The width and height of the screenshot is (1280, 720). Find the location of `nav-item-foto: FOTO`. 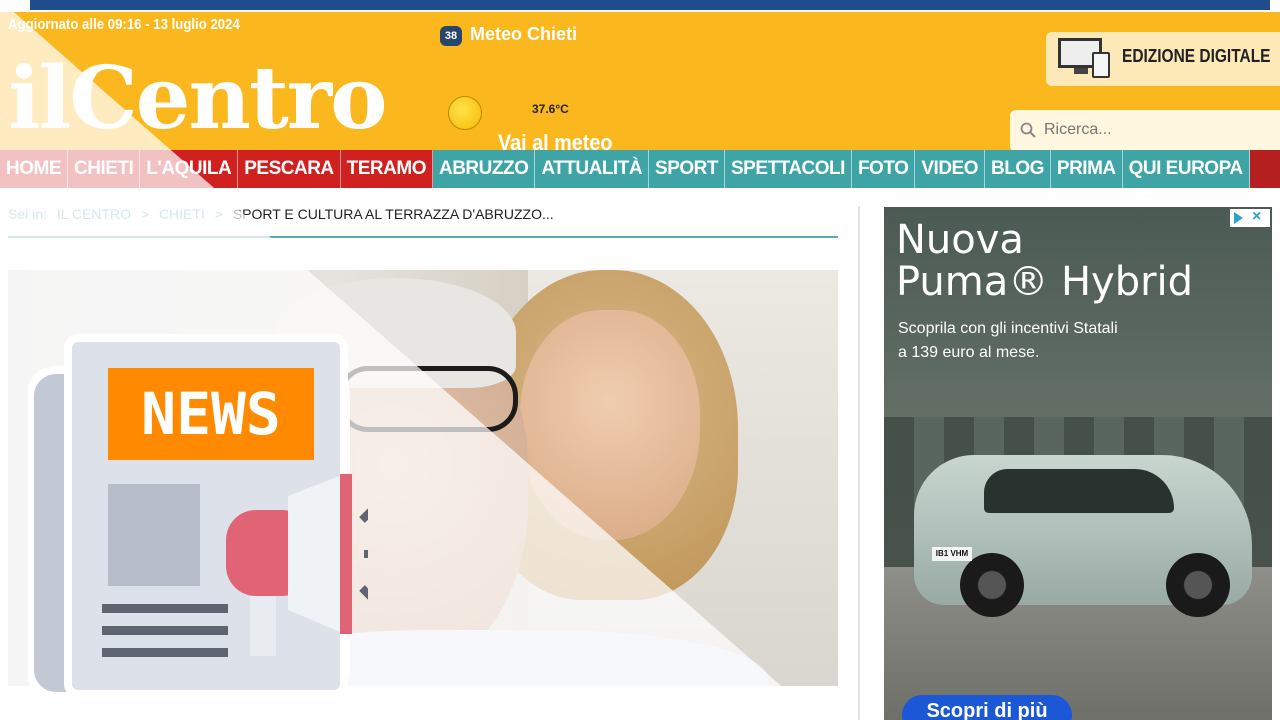

nav-item-foto: FOTO is located at coordinates (883, 169).